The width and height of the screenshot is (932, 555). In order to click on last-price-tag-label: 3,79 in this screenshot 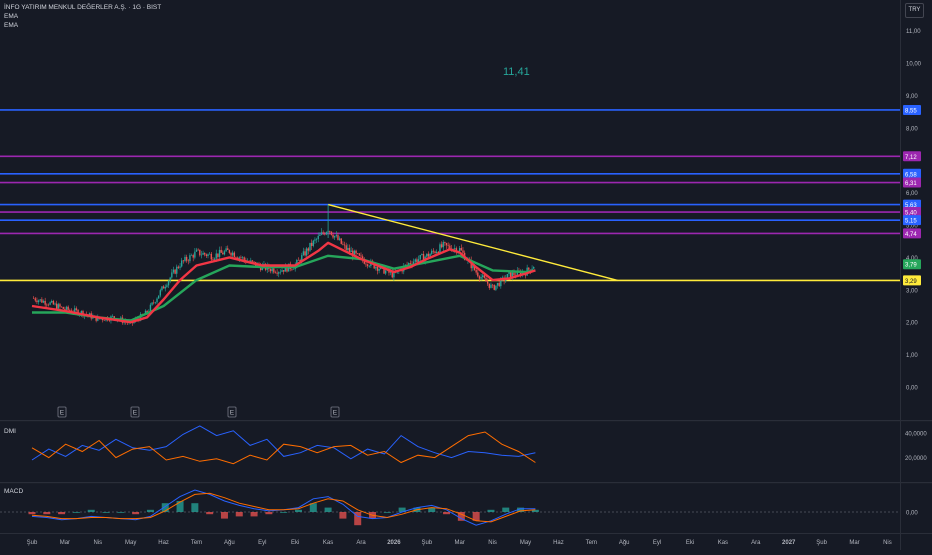, I will do `click(911, 266)`.